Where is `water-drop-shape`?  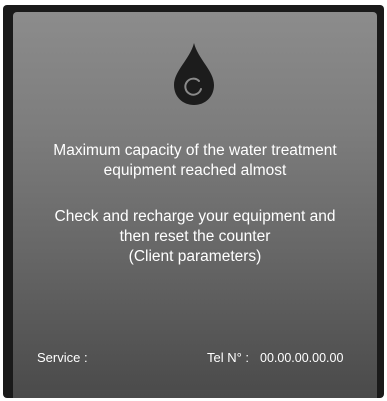
water-drop-shape is located at coordinates (194, 74).